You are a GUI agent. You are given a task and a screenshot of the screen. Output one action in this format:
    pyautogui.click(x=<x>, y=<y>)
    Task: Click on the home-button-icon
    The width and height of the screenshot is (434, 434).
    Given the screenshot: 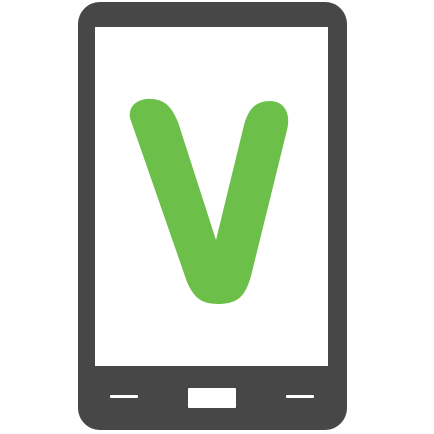 What is the action you would take?
    pyautogui.click(x=212, y=398)
    